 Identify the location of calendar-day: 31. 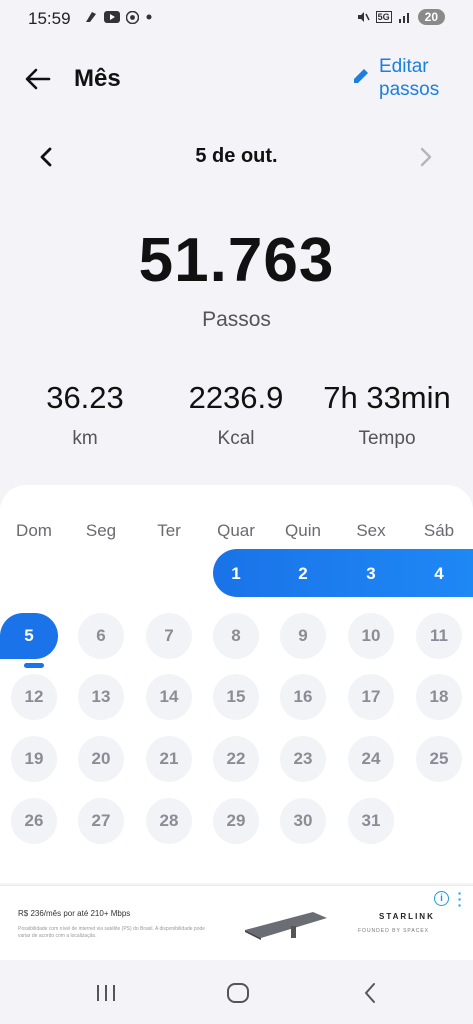
(371, 821).